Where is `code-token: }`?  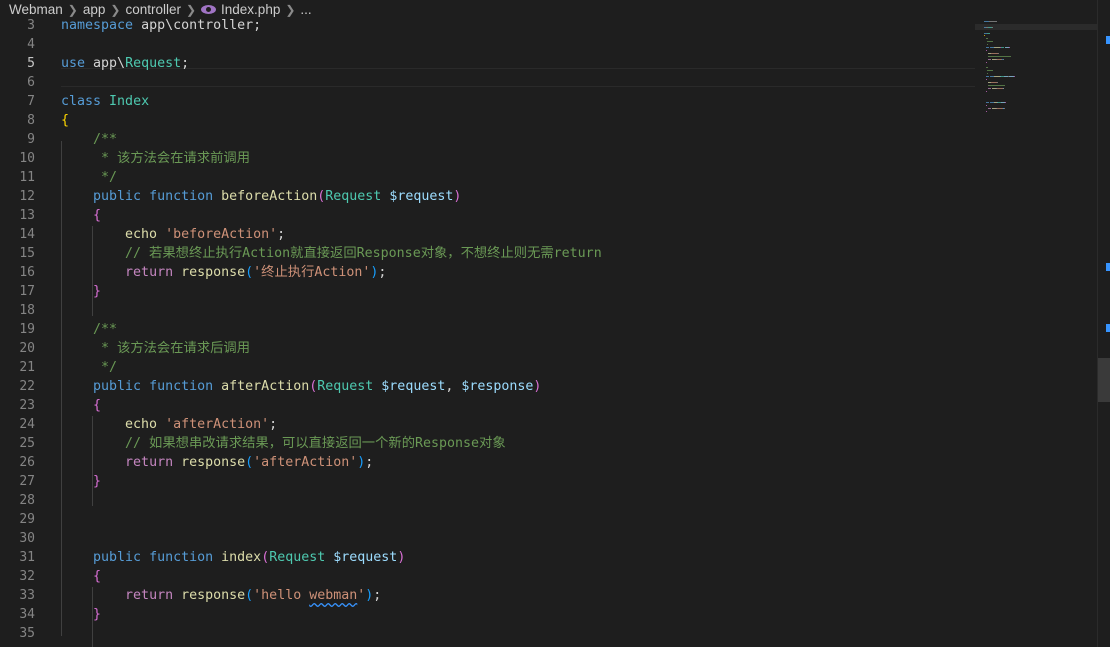 code-token: } is located at coordinates (97, 291).